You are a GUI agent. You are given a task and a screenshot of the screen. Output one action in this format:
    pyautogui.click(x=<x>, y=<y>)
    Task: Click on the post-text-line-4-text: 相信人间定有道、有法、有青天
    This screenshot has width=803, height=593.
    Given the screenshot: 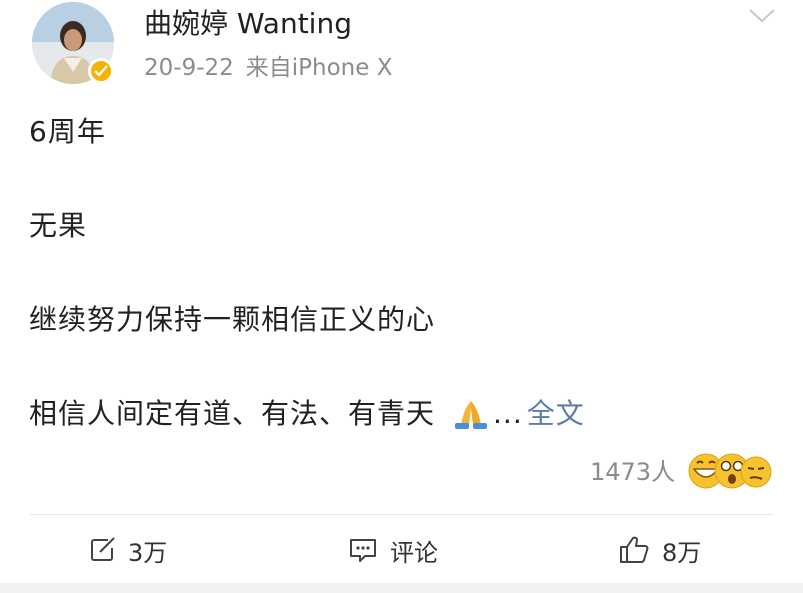 What is the action you would take?
    pyautogui.click(x=232, y=413)
    